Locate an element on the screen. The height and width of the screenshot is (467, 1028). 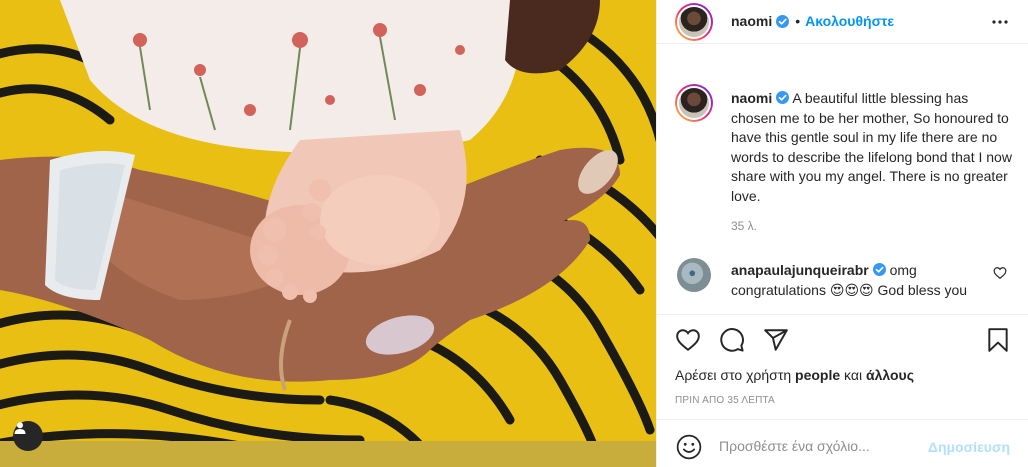
author-line: naomi • Ακολουθήστε is located at coordinates (812, 21).